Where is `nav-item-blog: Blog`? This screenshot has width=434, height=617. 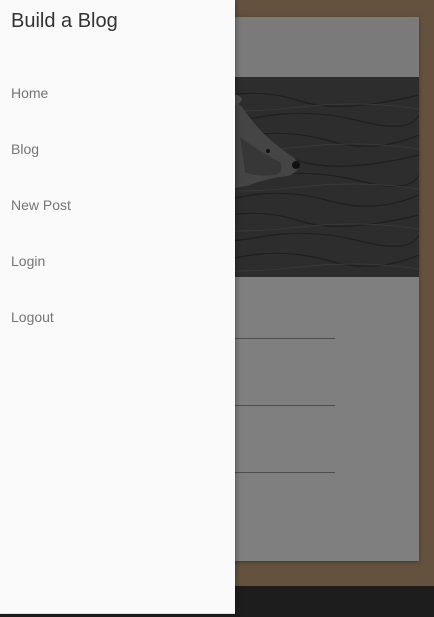 nav-item-blog: Blog is located at coordinates (117, 149).